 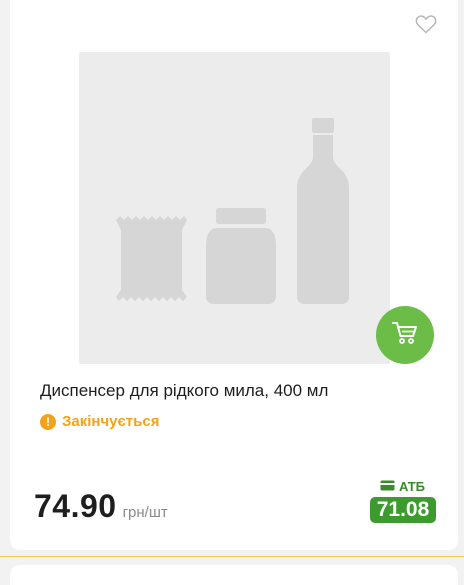 I want to click on stock-status-label: Закінчується, so click(x=111, y=421).